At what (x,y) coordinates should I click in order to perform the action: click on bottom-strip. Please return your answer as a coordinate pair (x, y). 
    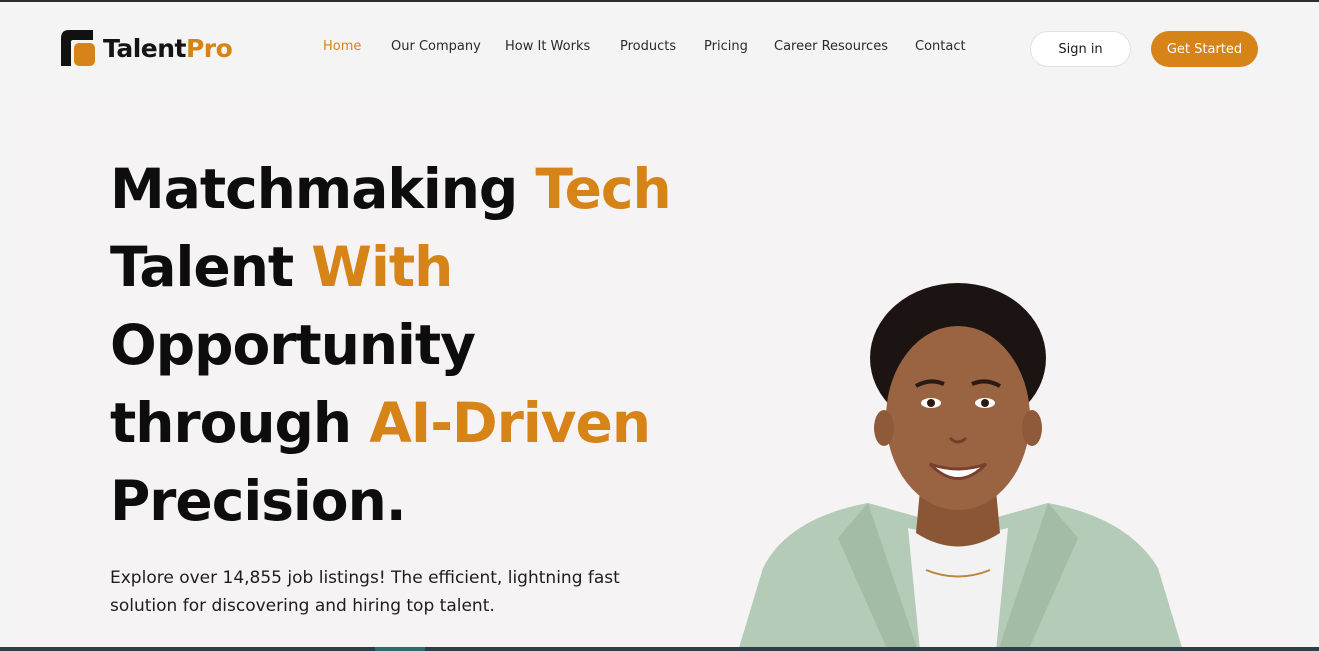
    Looking at the image, I should click on (659, 649).